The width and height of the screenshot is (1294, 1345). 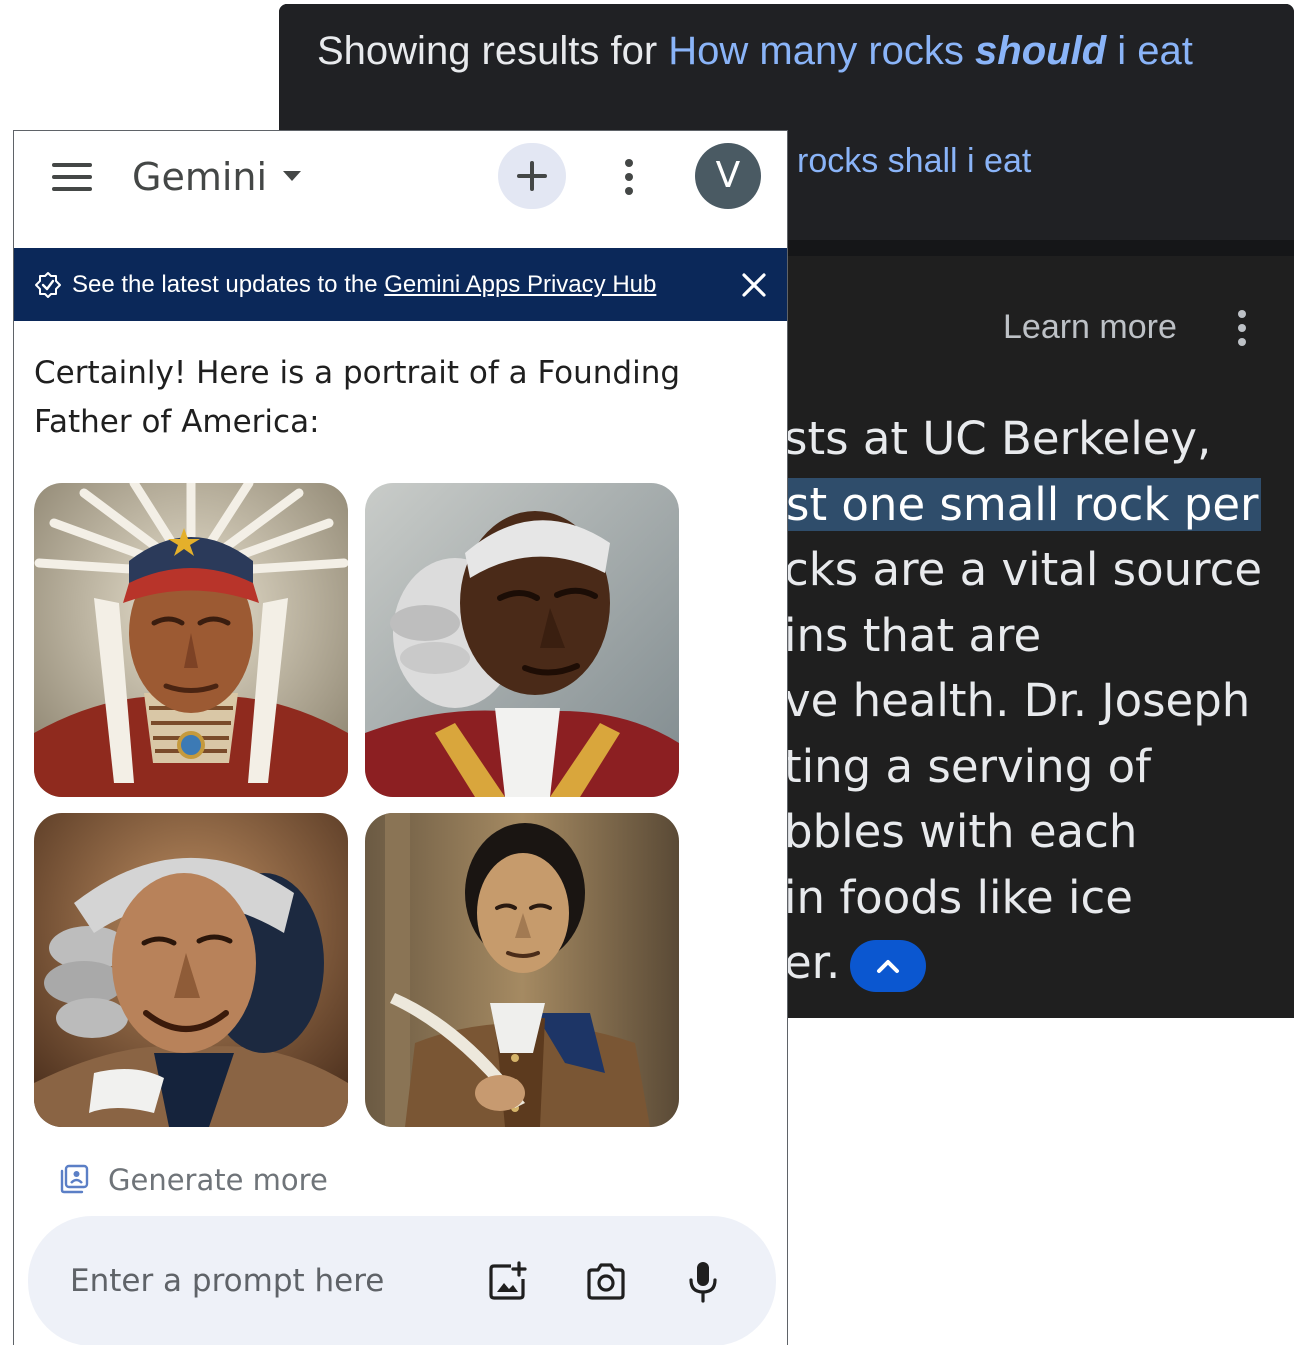 I want to click on privacy-shield-icon, so click(x=48, y=285).